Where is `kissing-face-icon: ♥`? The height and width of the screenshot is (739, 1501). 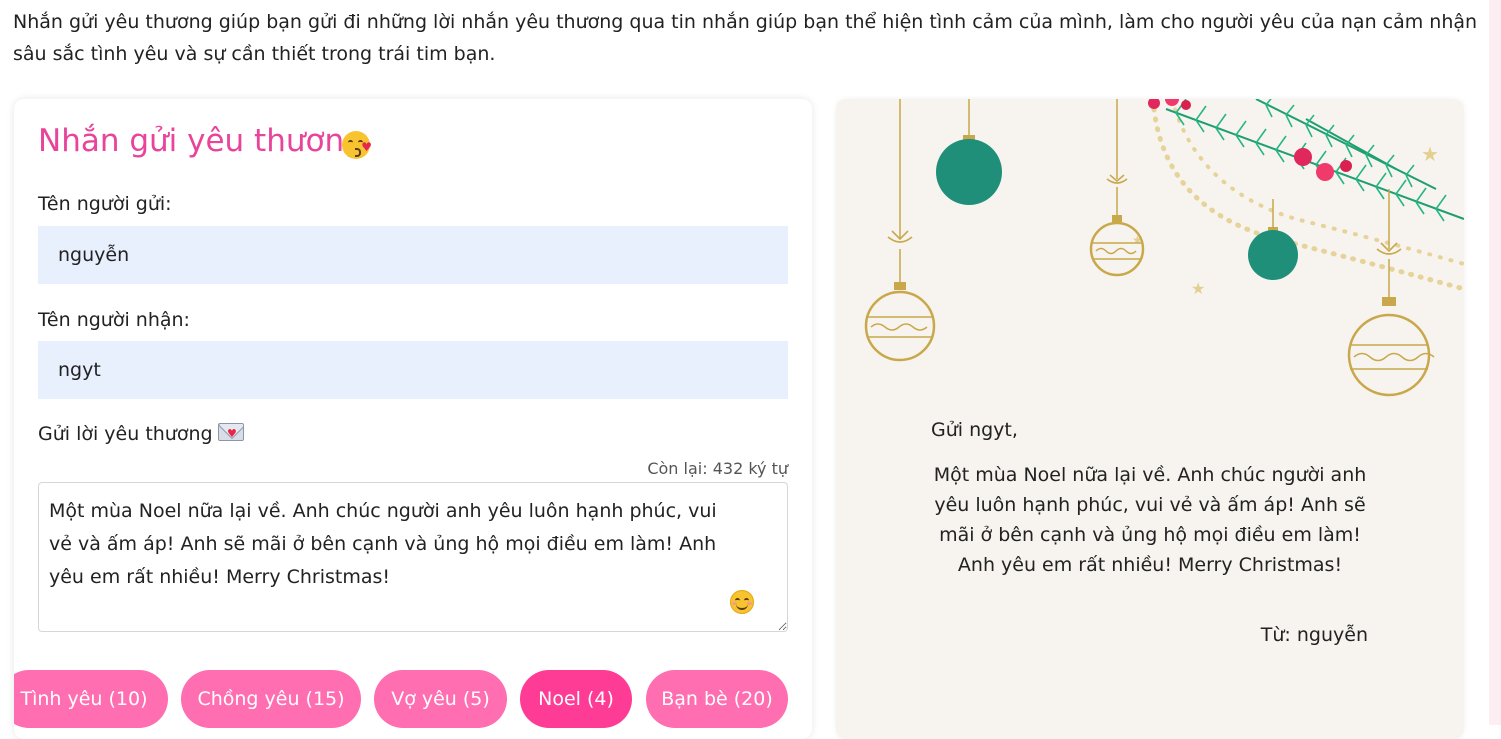 kissing-face-icon: ♥ is located at coordinates (357, 145).